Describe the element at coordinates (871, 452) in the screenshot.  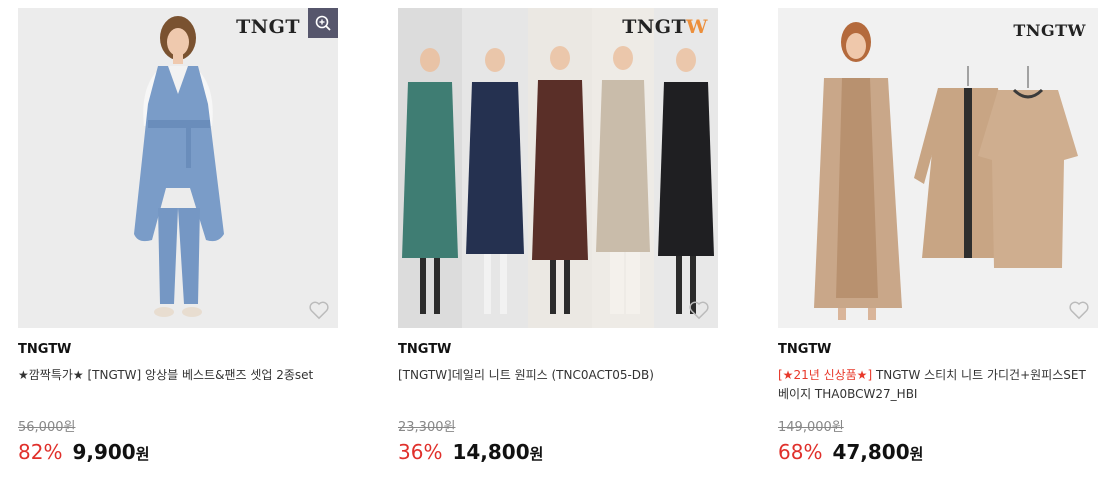
I see `sale-price: 47,800` at that location.